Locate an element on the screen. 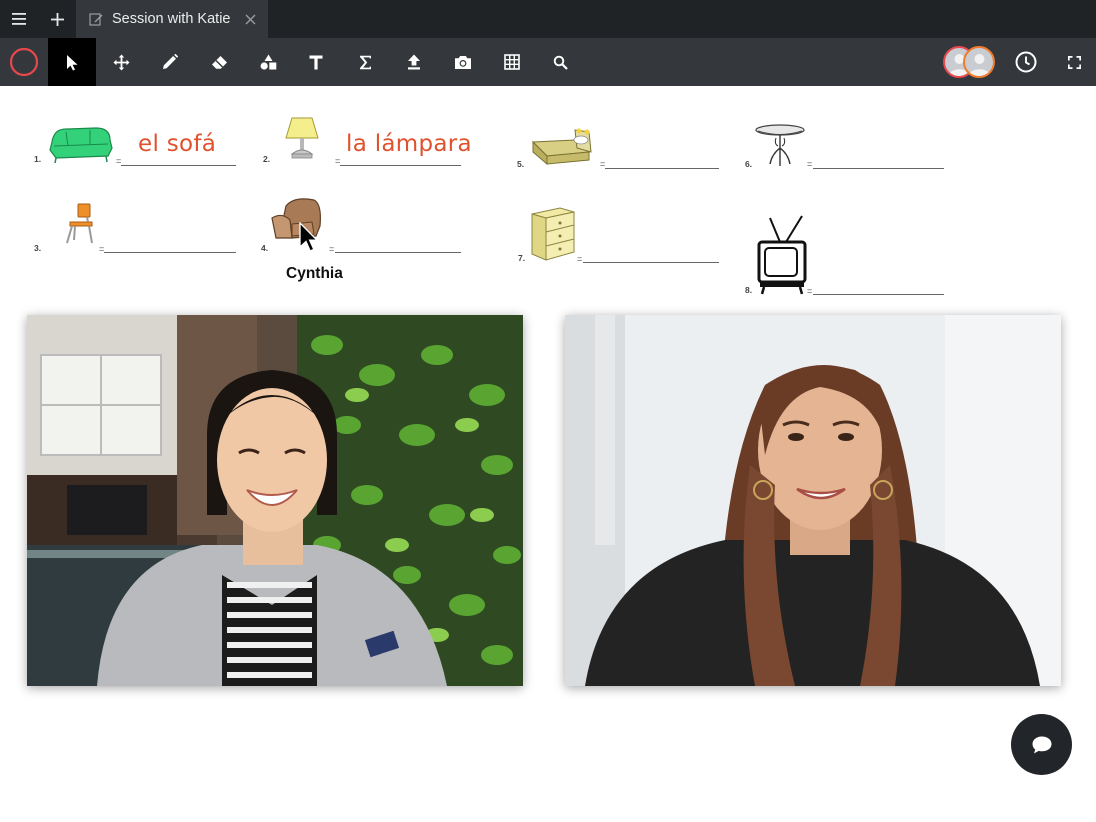 The image size is (1096, 822). lamp-icon is located at coordinates (302, 138).